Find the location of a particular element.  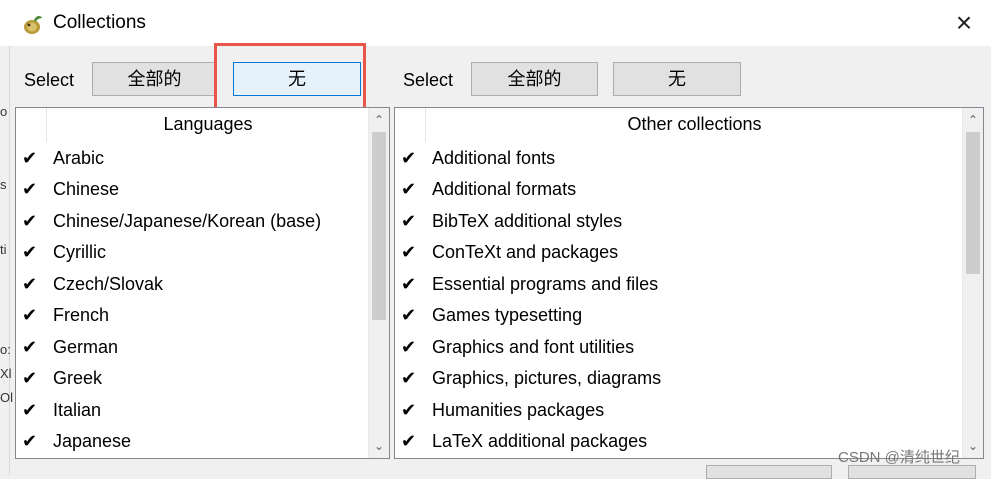

list-item-label: Graphics, pictures, diagrams is located at coordinates (547, 378).